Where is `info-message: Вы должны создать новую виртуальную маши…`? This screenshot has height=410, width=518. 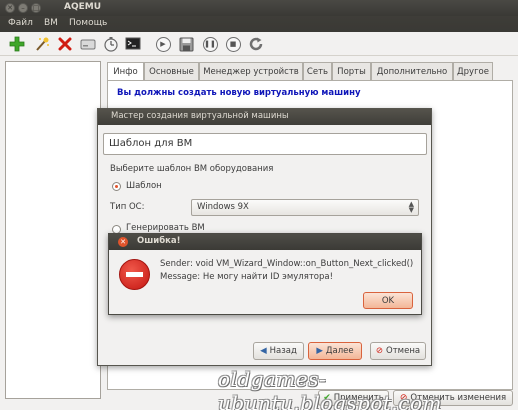
info-message: Вы должны создать новую виртуальную маши… is located at coordinates (239, 93).